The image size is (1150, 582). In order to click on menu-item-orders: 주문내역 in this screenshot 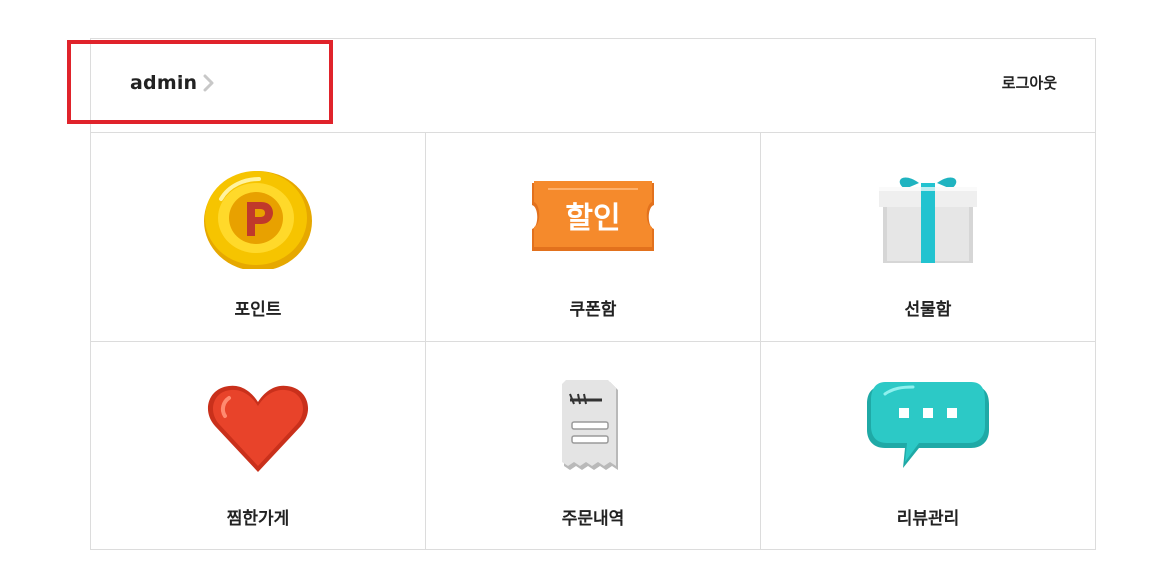, I will do `click(593, 445)`.